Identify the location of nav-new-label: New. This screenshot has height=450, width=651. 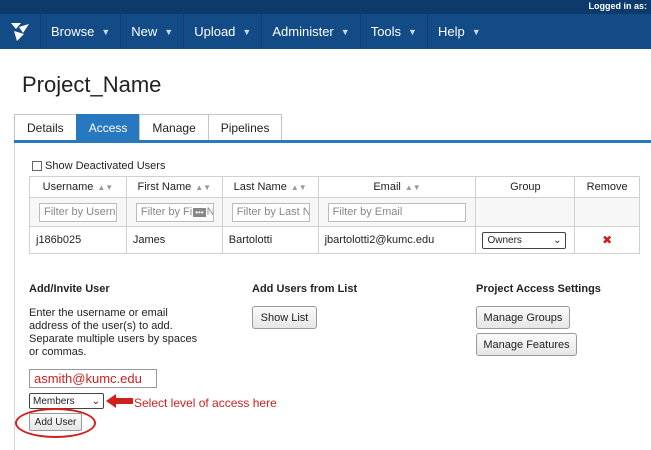
(144, 31).